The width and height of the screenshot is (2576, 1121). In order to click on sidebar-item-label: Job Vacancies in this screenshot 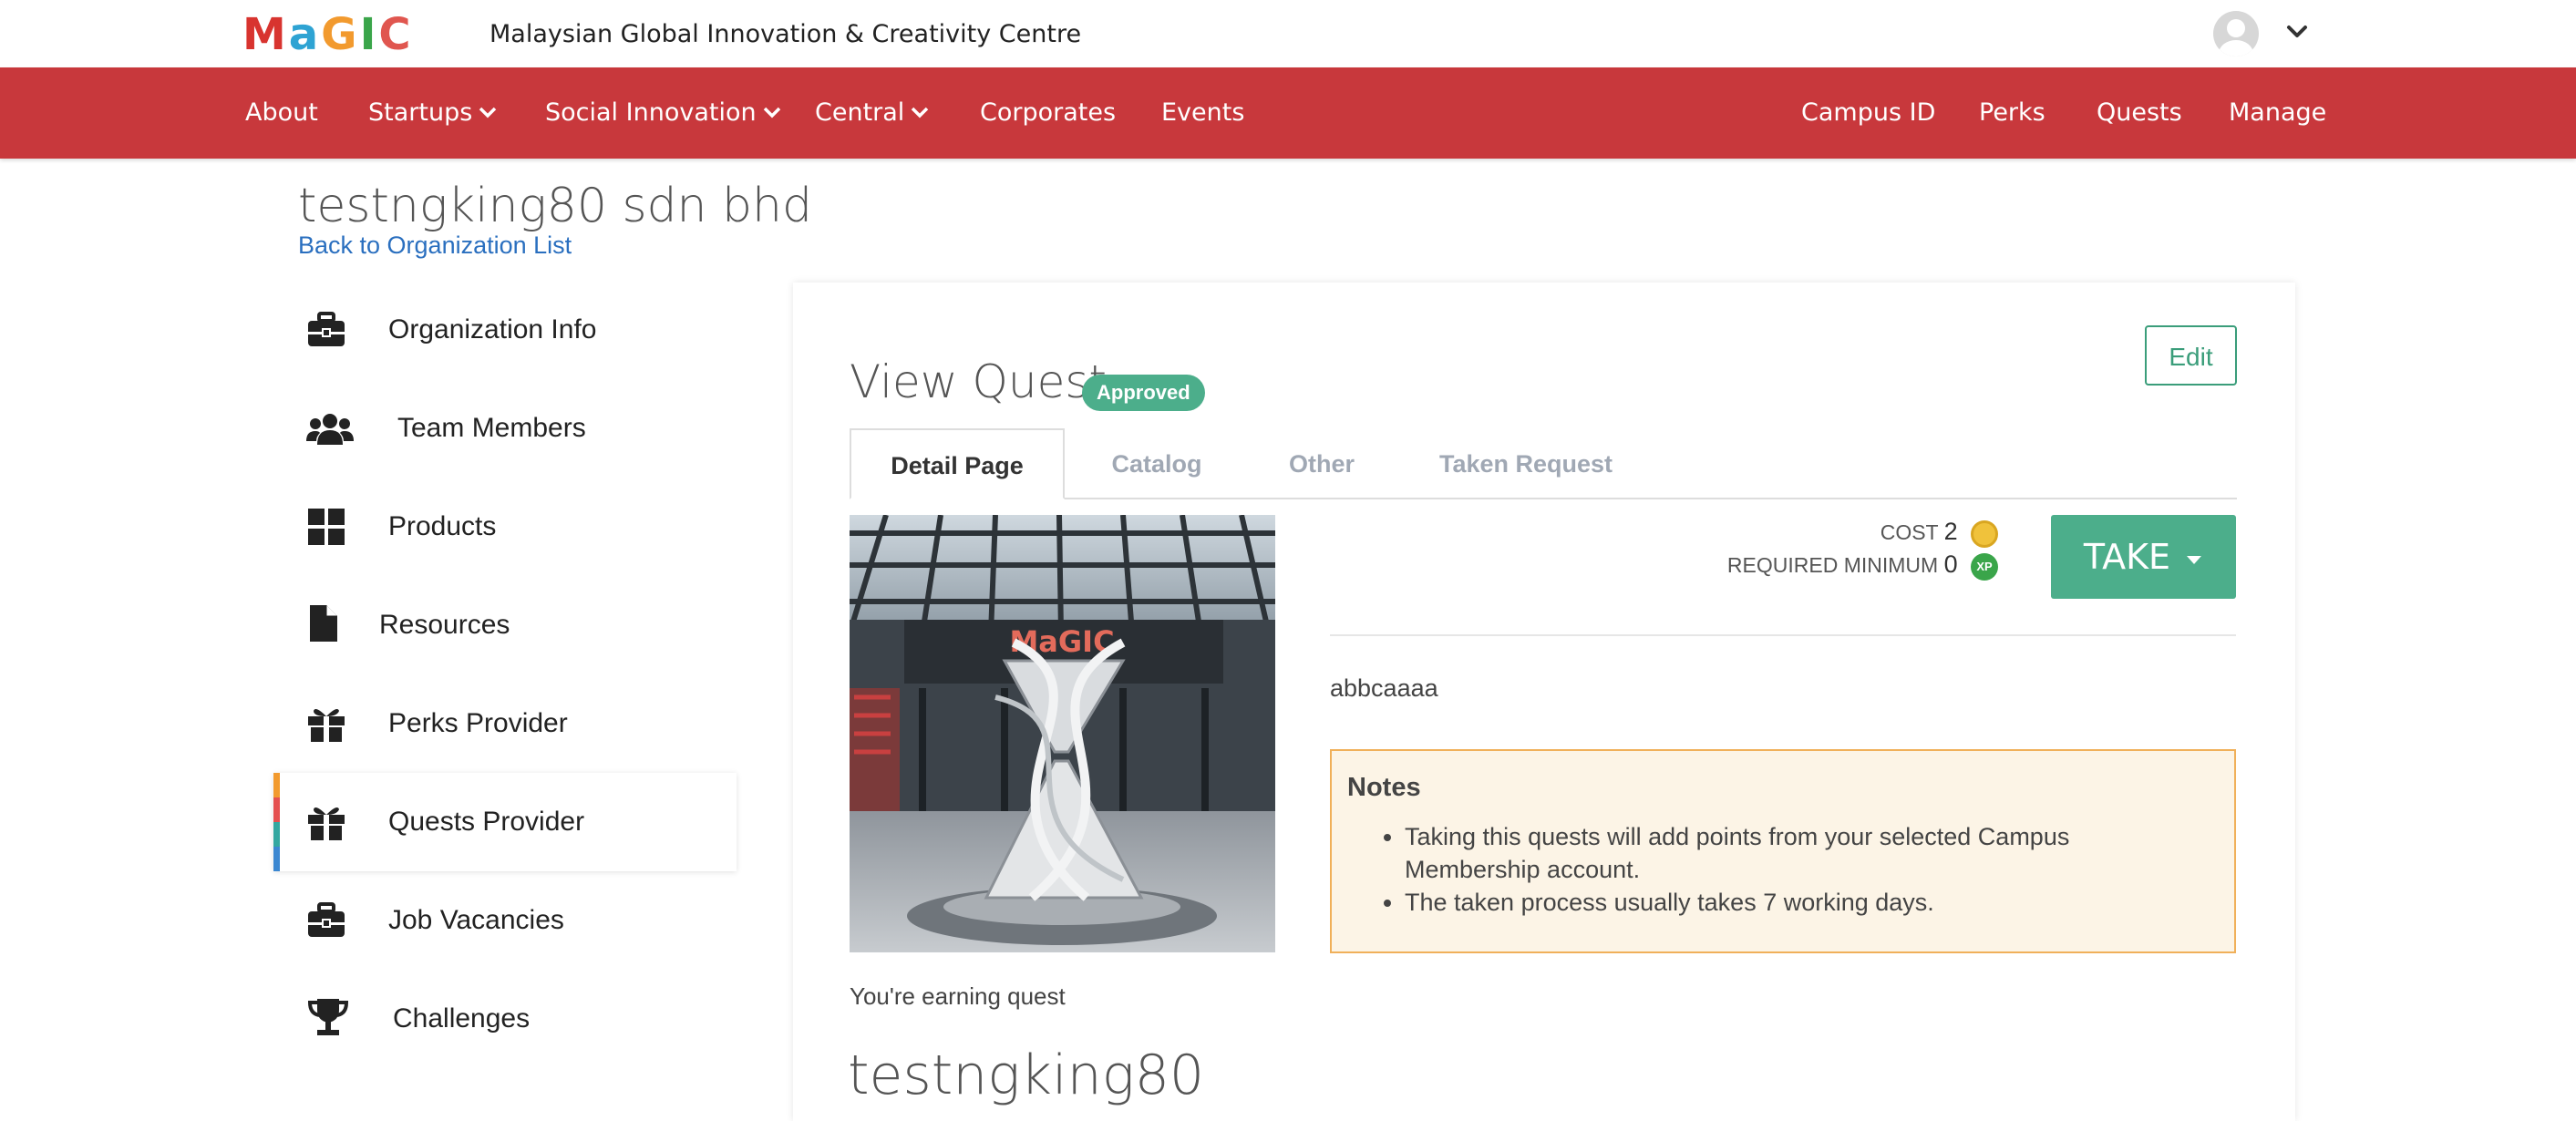, I will do `click(476, 920)`.